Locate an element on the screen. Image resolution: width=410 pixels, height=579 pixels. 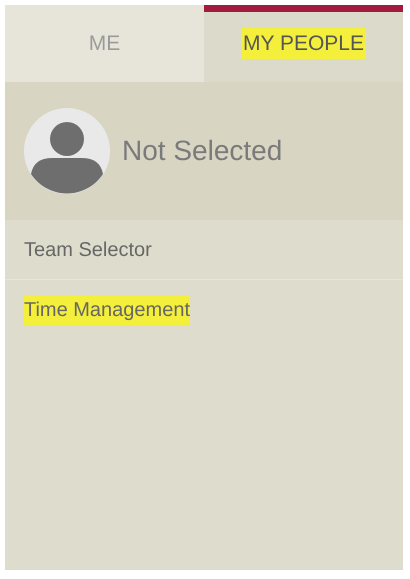
menu-item: Team Selector is located at coordinates (88, 249).